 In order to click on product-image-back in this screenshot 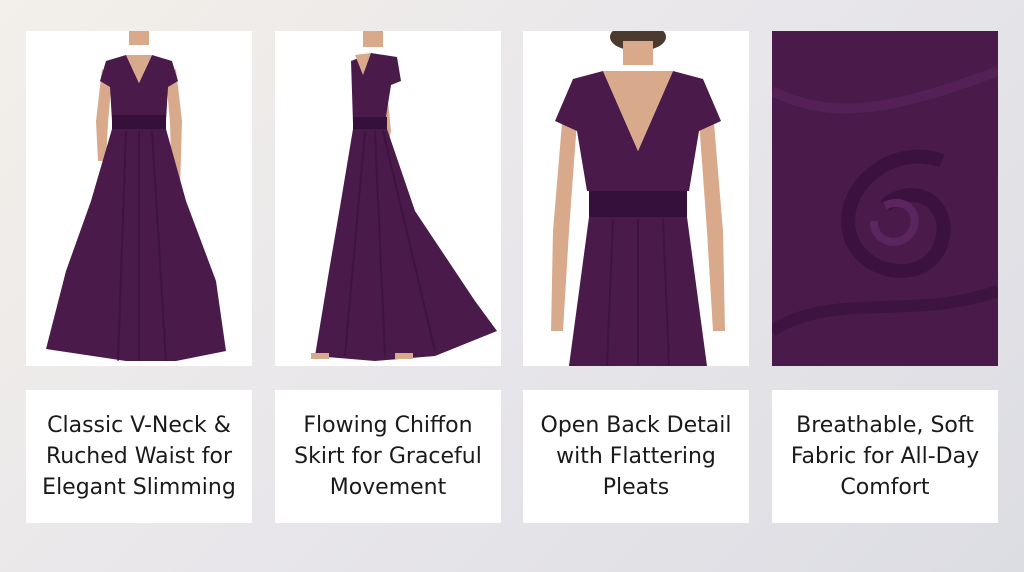, I will do `click(636, 198)`.